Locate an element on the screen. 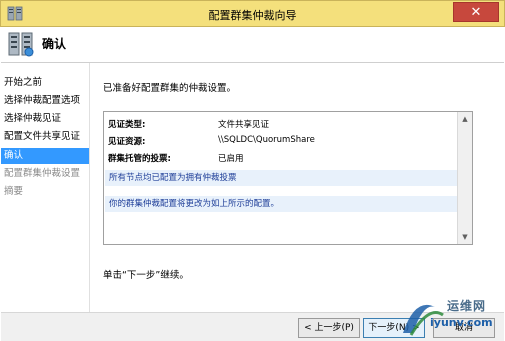 The image size is (505, 341). previous-button: < 上一步(P) is located at coordinates (329, 328).